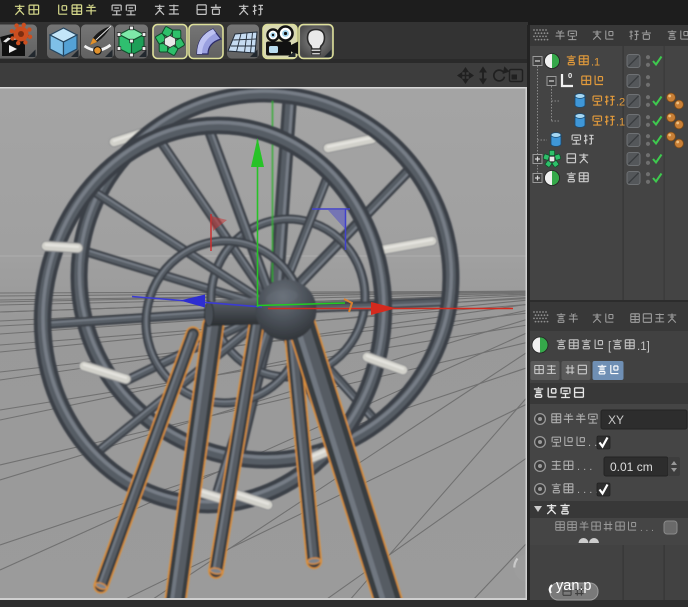 The width and height of the screenshot is (688, 607). Describe the element at coordinates (573, 586) in the screenshot. I see `svg-text: yan.p` at that location.